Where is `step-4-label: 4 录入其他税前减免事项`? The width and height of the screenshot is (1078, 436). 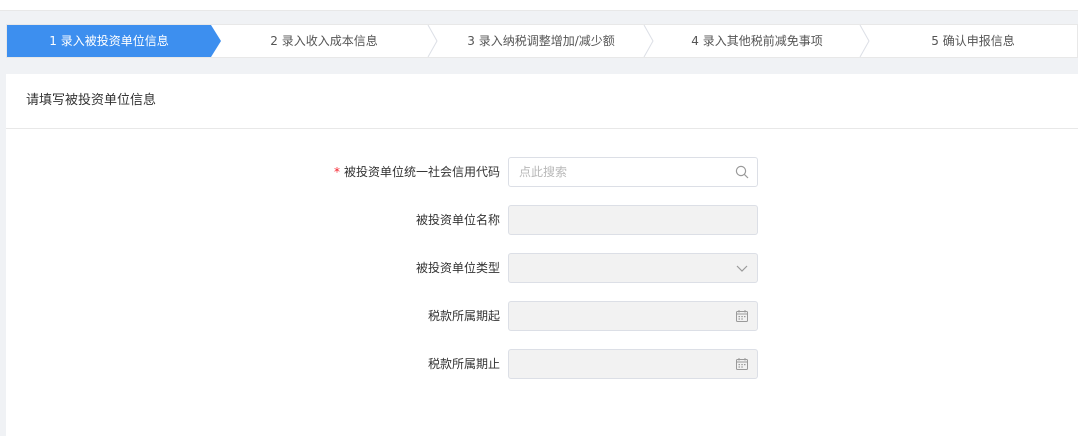
step-4-label: 4 录入其他税前减免事项 is located at coordinates (757, 41).